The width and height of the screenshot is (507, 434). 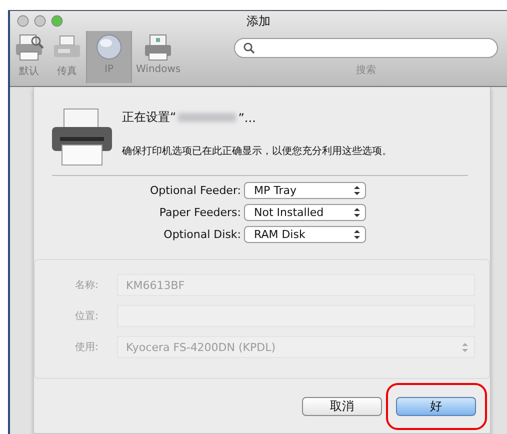 What do you see at coordinates (201, 234) in the screenshot?
I see `option-label: Optional Disk:` at bounding box center [201, 234].